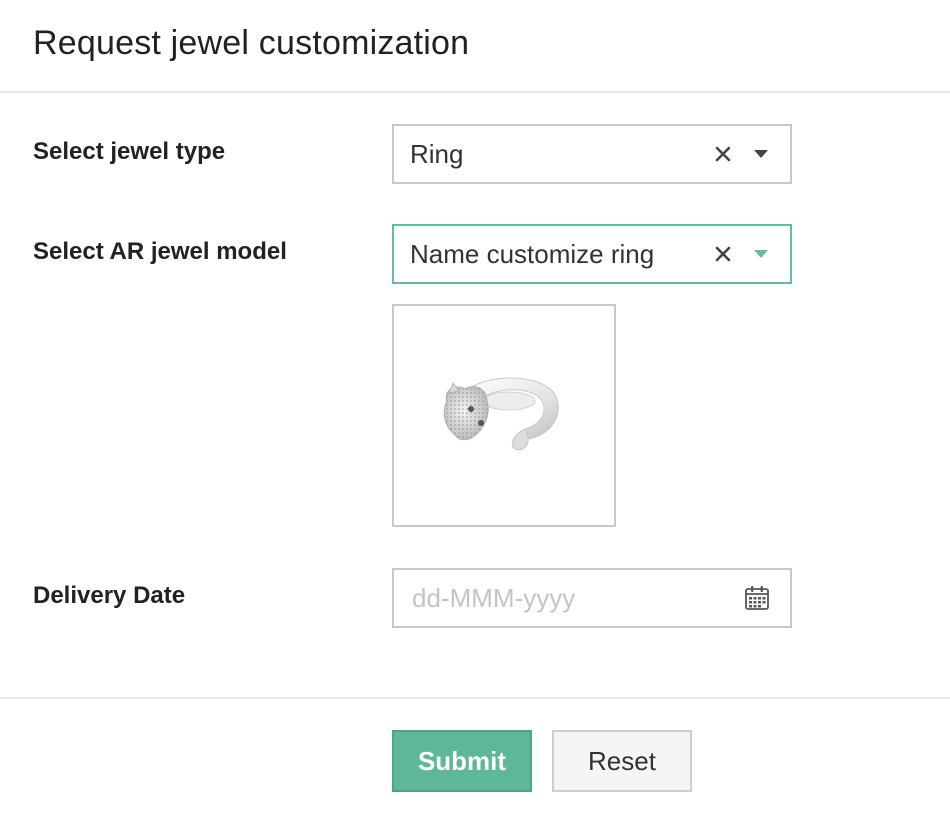 The height and width of the screenshot is (830, 950). What do you see at coordinates (129, 151) in the screenshot?
I see `jewel-type-label: Select jewel type` at bounding box center [129, 151].